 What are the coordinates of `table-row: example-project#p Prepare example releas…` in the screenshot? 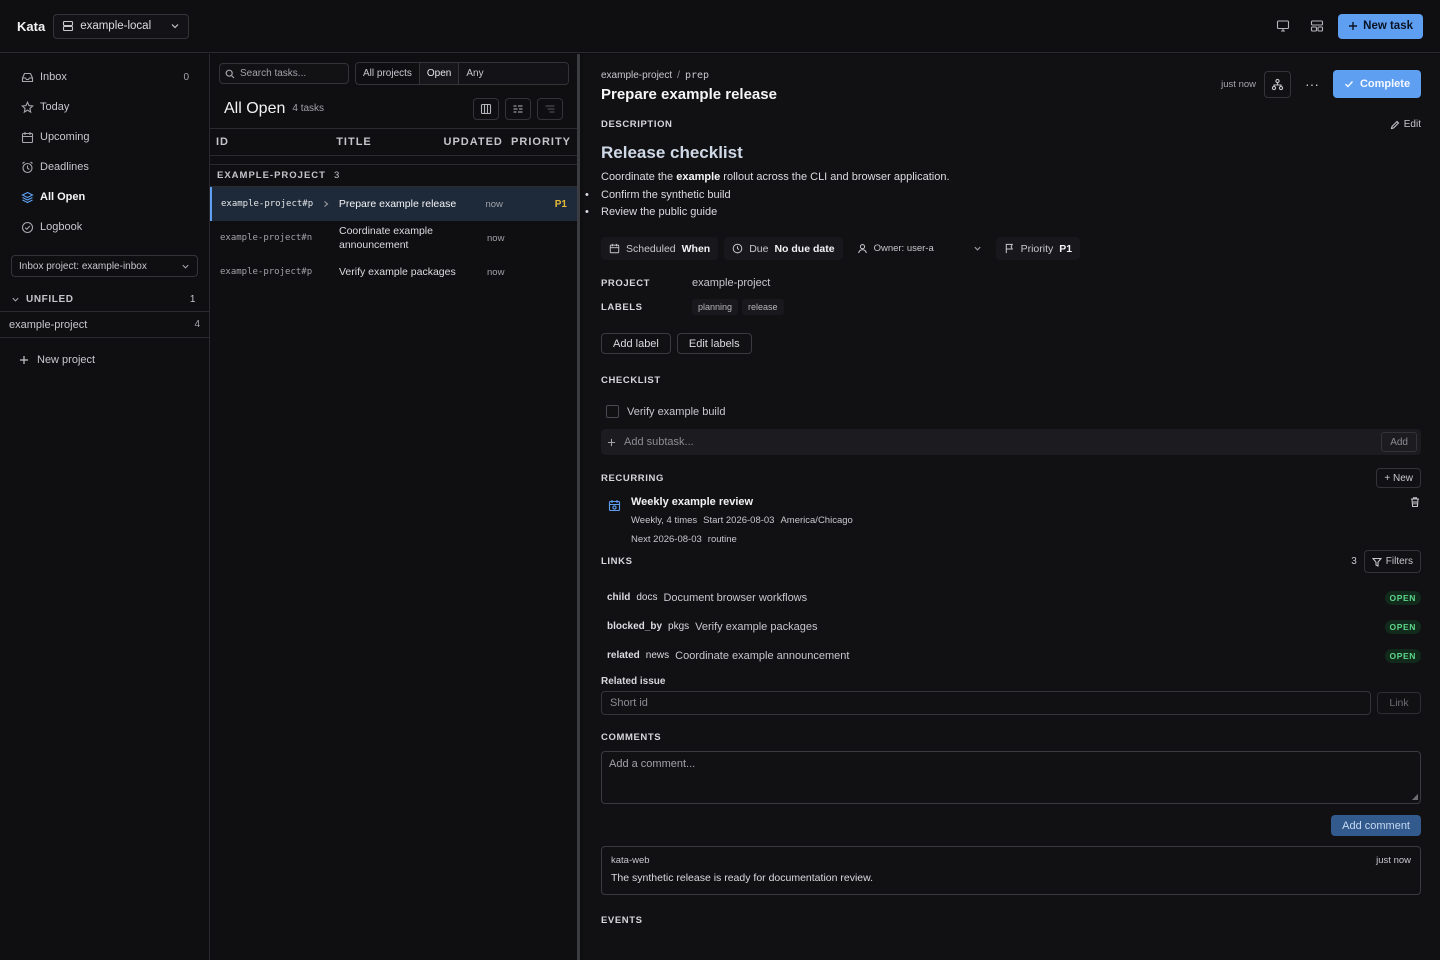 It's located at (393, 204).